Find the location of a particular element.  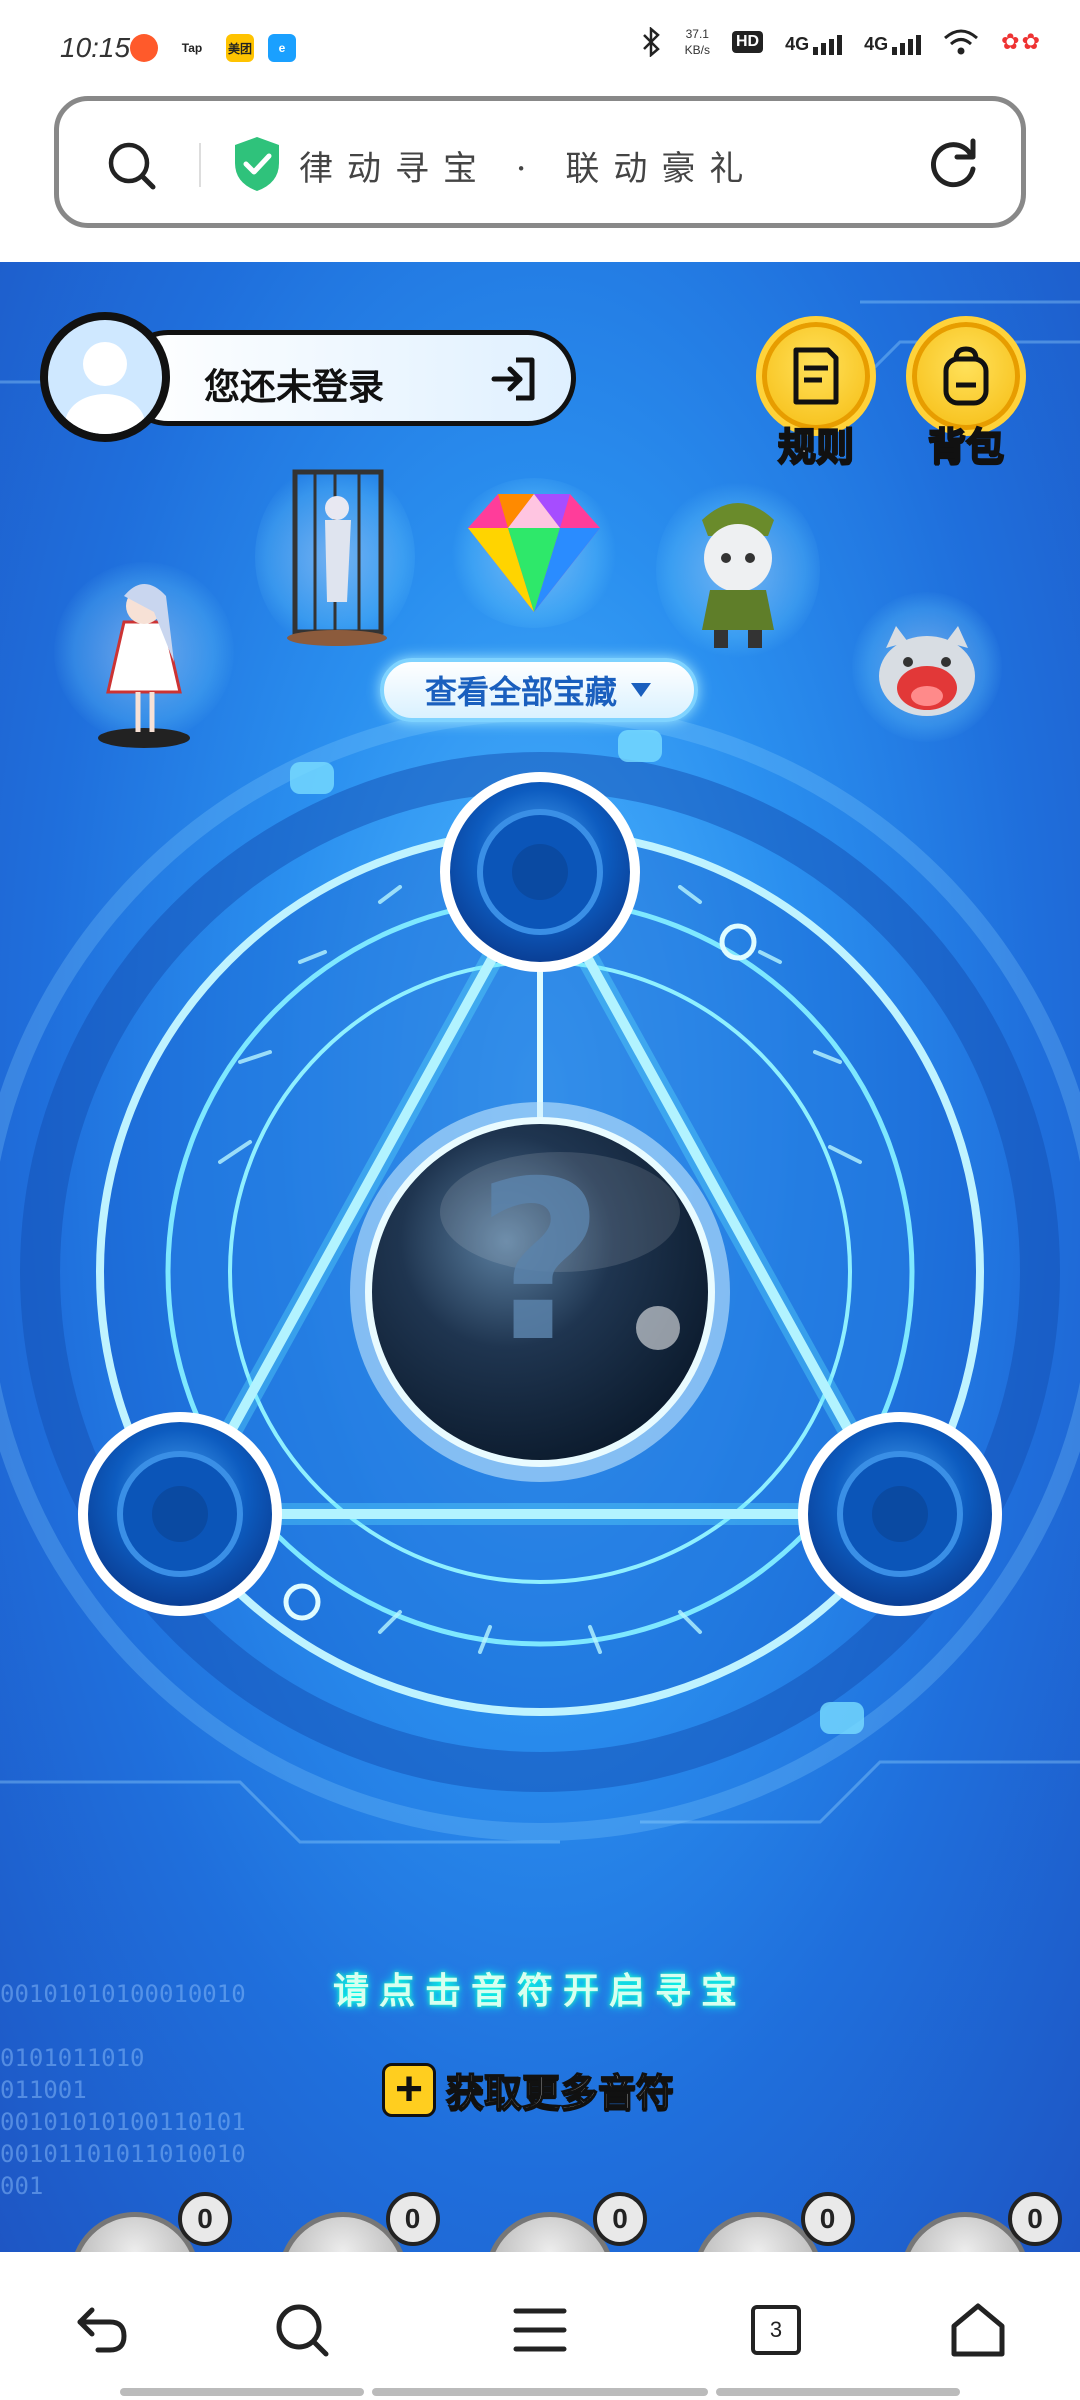

tabs-button: 3 is located at coordinates (776, 2330).